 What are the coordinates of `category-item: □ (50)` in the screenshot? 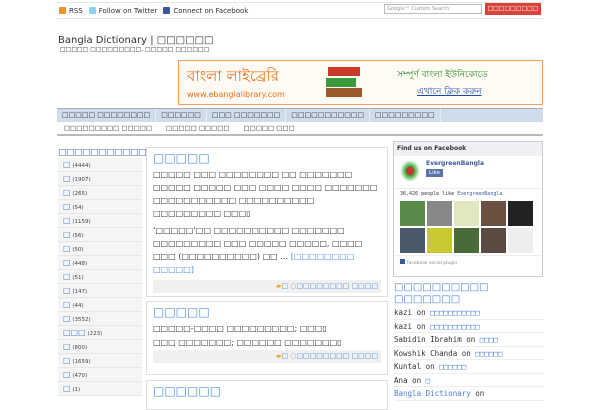 It's located at (100, 249).